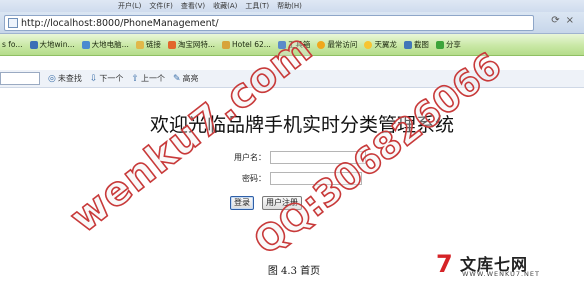 The width and height of the screenshot is (584, 284). What do you see at coordinates (501, 274) in the screenshot?
I see `logo-url: WWW.WENKU7.NET` at bounding box center [501, 274].